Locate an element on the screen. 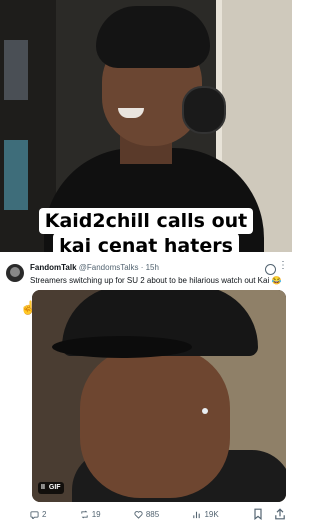 The image size is (320, 520). caption-text-2: kai cenat haters is located at coordinates (146, 242).